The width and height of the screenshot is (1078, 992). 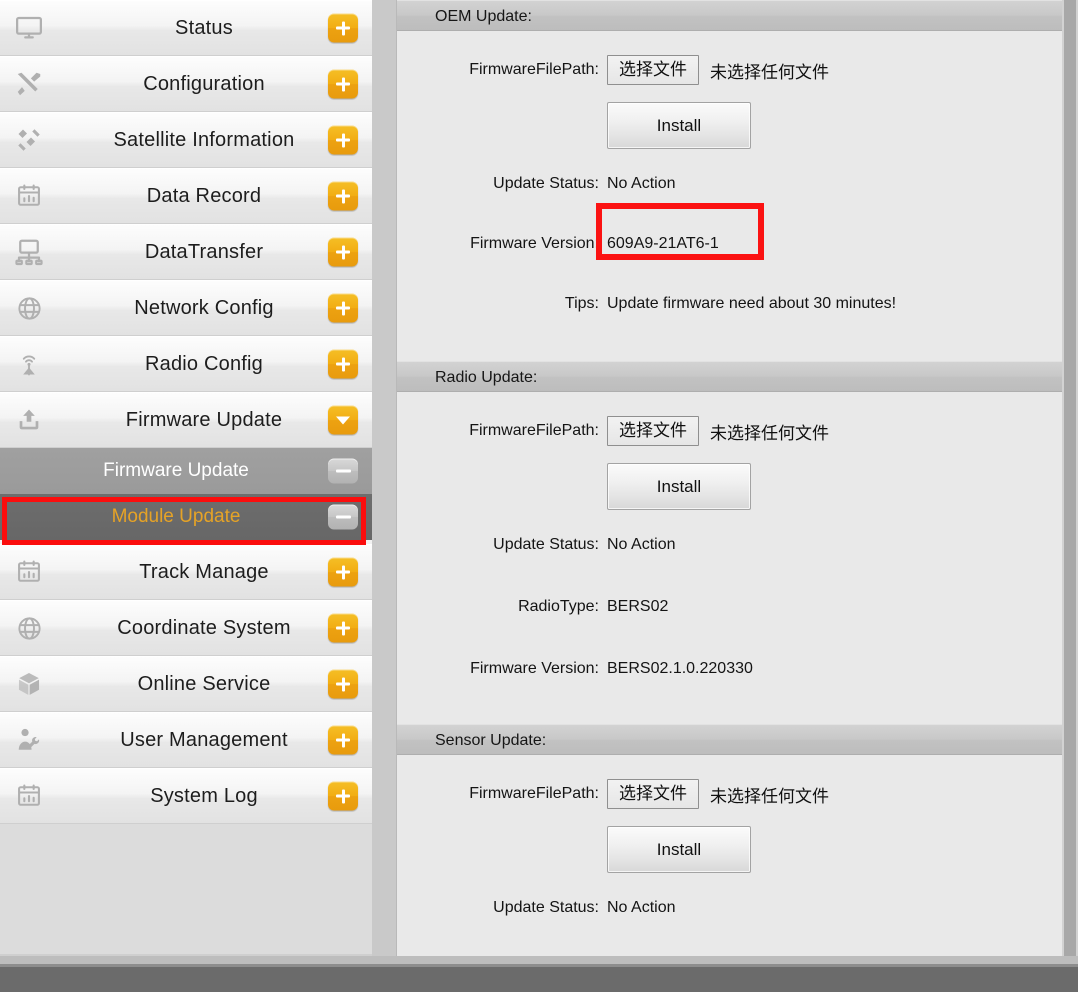 I want to click on sidebar-item-network-config: Network Config, so click(x=186, y=308).